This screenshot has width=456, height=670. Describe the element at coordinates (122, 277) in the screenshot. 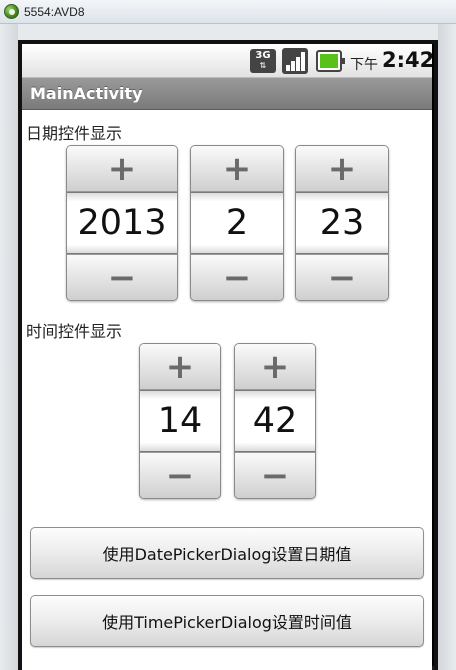

I see `year-decrement-button: −` at that location.